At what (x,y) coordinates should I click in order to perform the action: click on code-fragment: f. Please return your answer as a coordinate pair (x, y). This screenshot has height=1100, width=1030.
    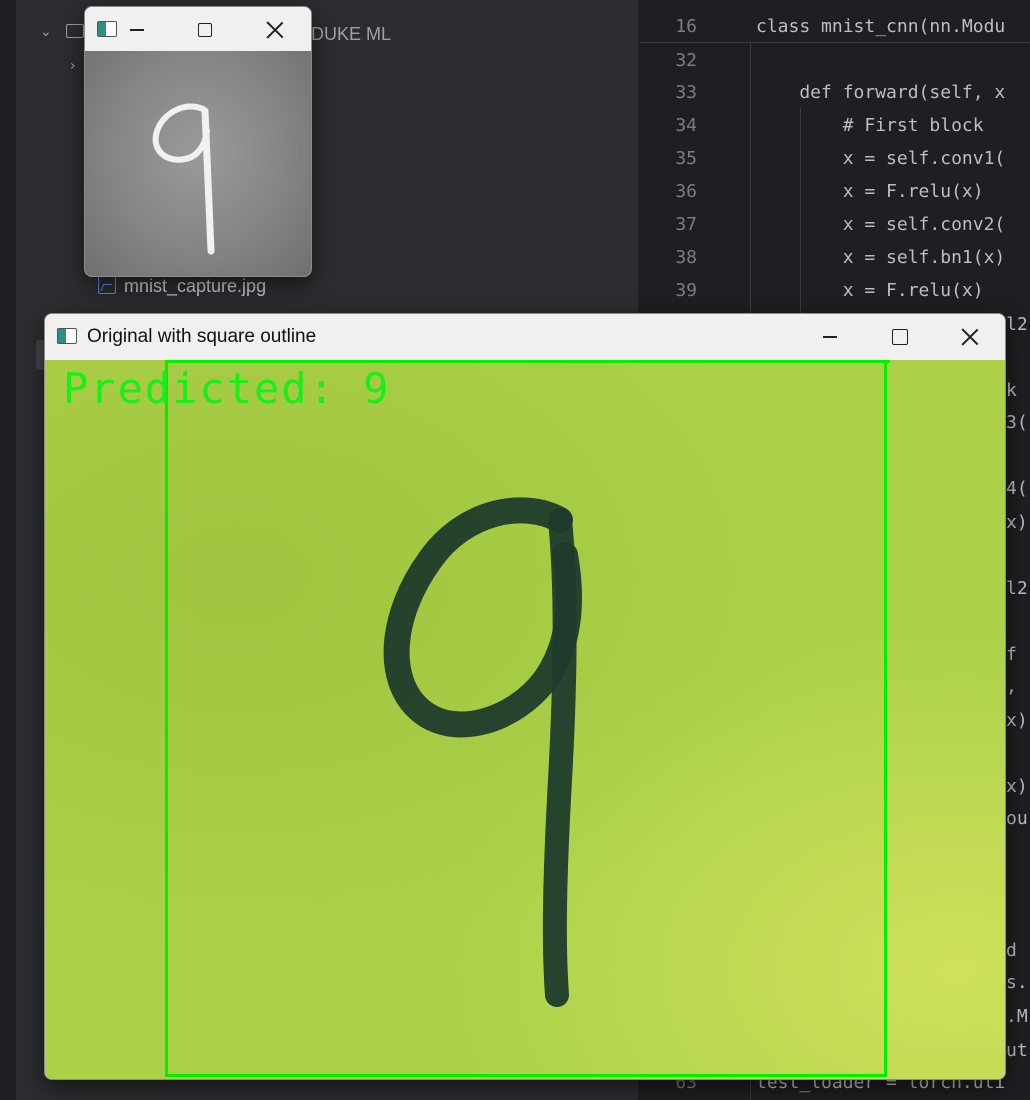
    Looking at the image, I should click on (1011, 654).